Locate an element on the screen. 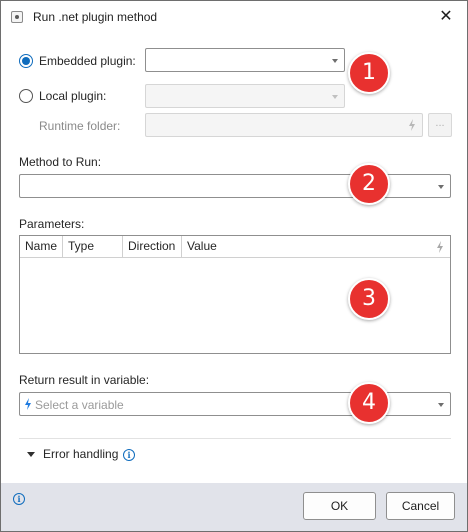 The image size is (468, 532). expand-caret-icon is located at coordinates (31, 454).